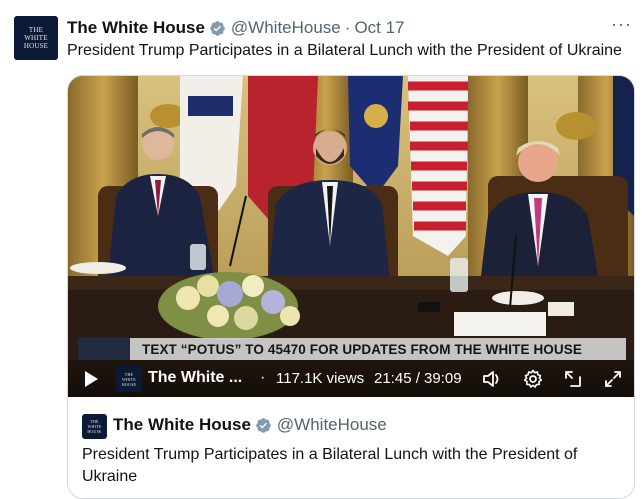 The image size is (642, 499). I want to click on avatar-logo-line: THE, so click(36, 30).